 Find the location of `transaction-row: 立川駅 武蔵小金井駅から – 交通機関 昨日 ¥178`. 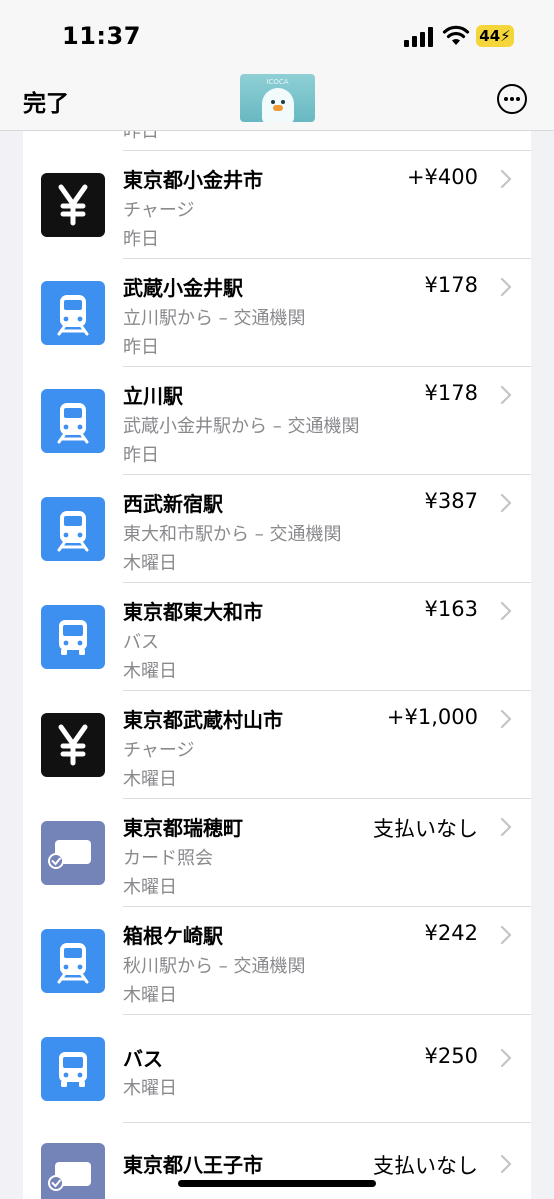

transaction-row: 立川駅 武蔵小金井駅から – 交通機関 昨日 ¥178 is located at coordinates (277, 421).